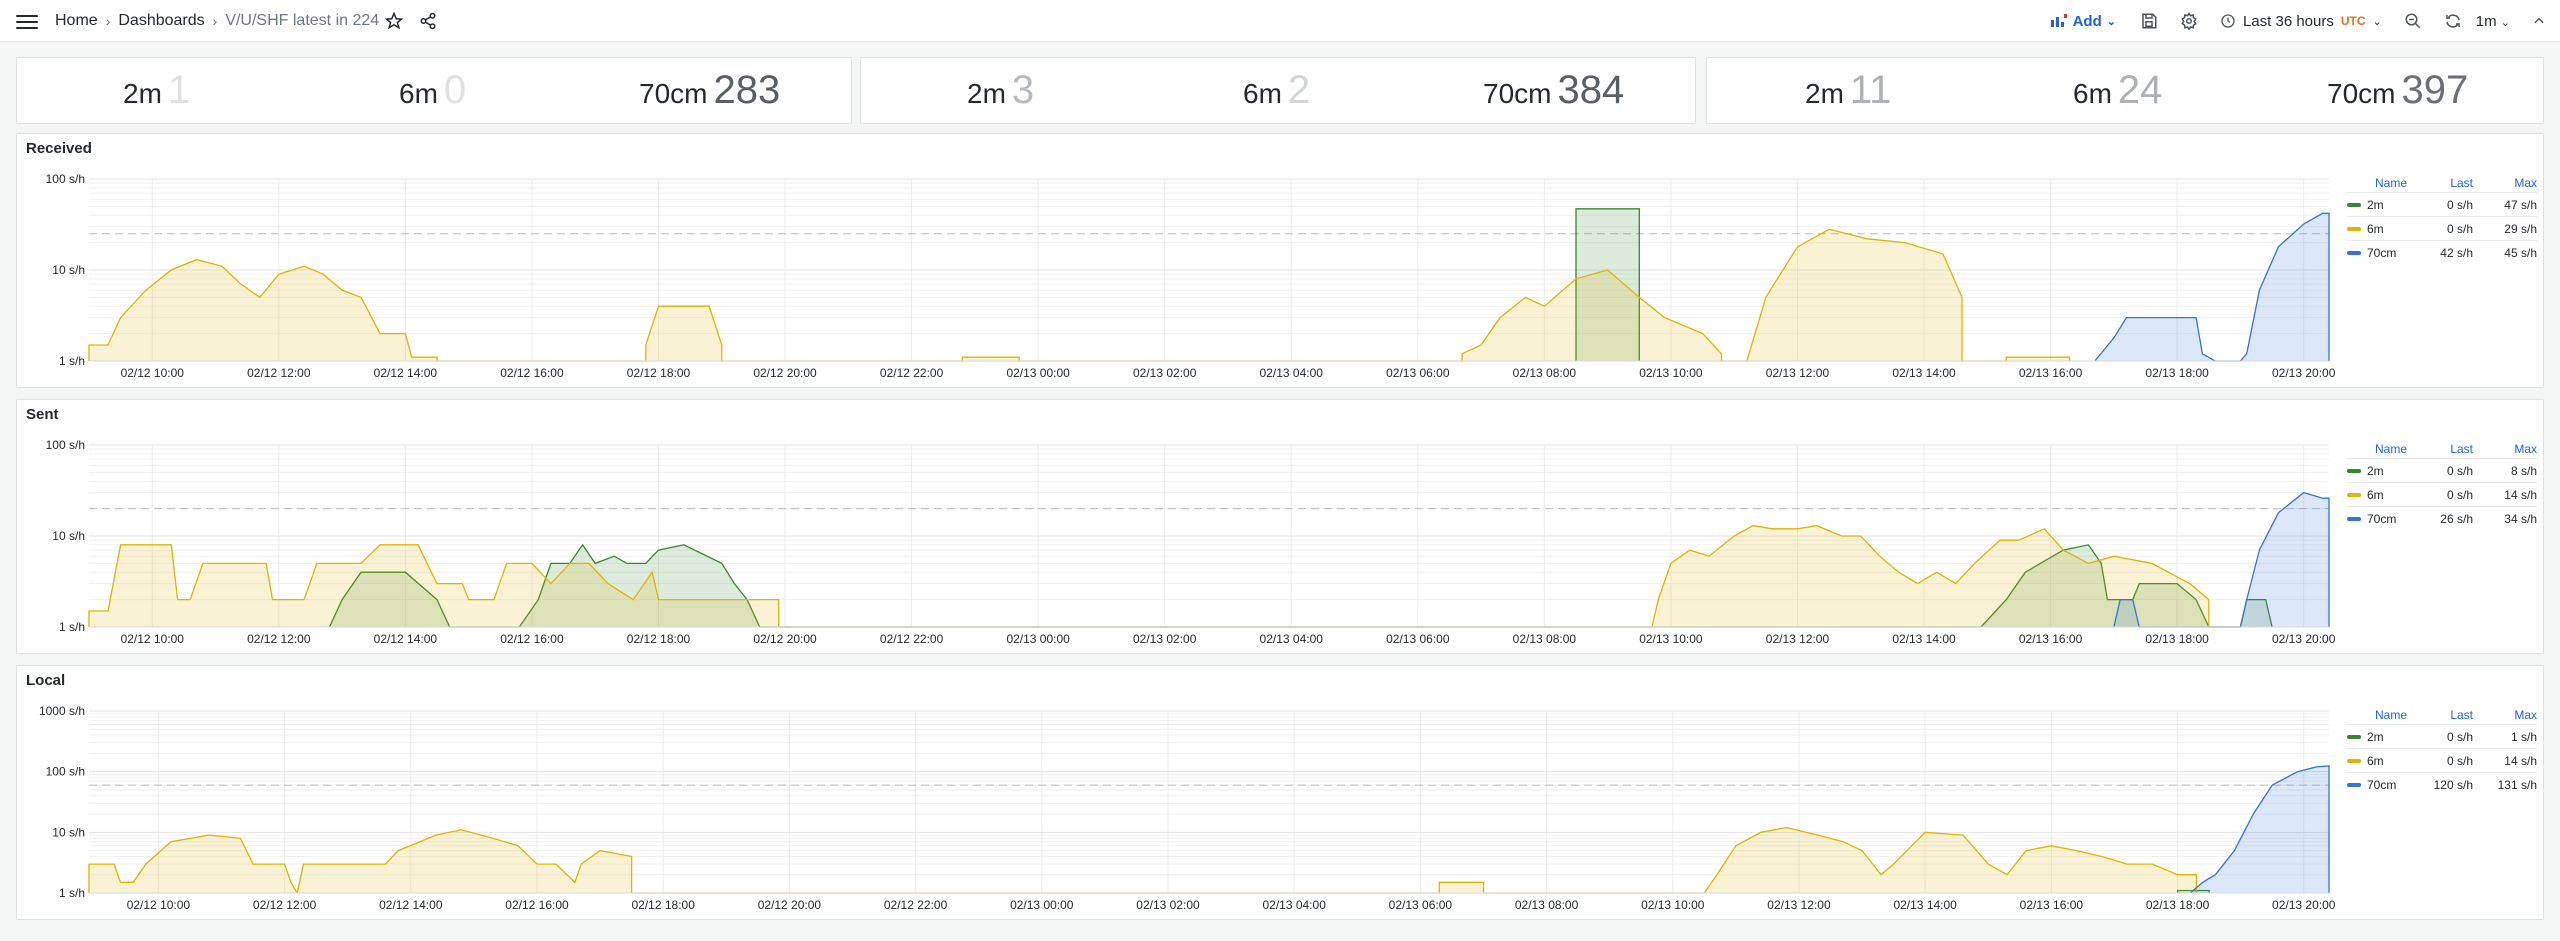 The image size is (2560, 941). I want to click on breadcrumb-home: Home, so click(76, 21).